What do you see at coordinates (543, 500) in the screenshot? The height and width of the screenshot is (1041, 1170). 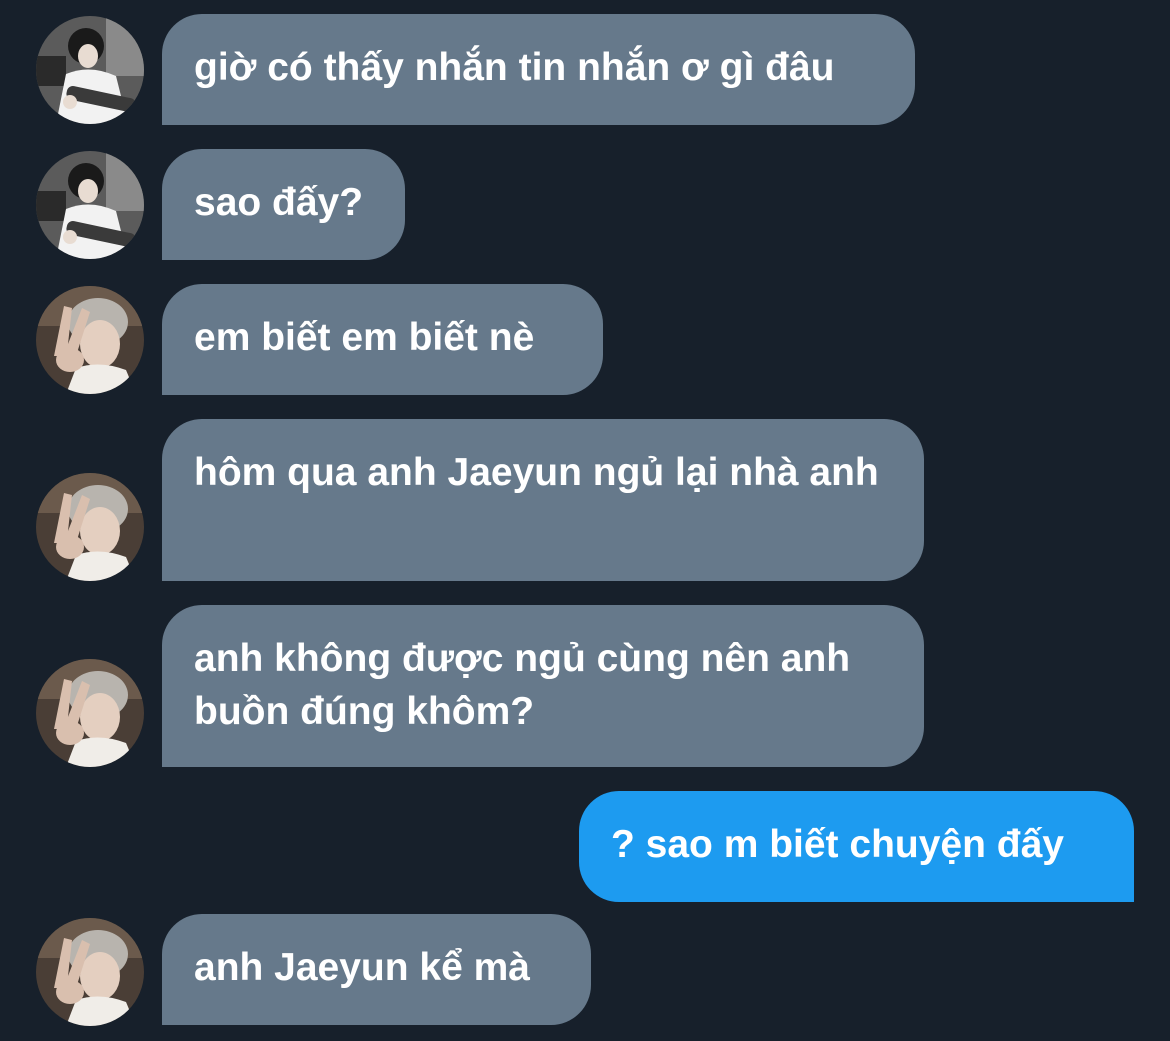 I see `incoming-message-bubble: hôm qua anh Jaeyun ngủ lại nhà anh` at bounding box center [543, 500].